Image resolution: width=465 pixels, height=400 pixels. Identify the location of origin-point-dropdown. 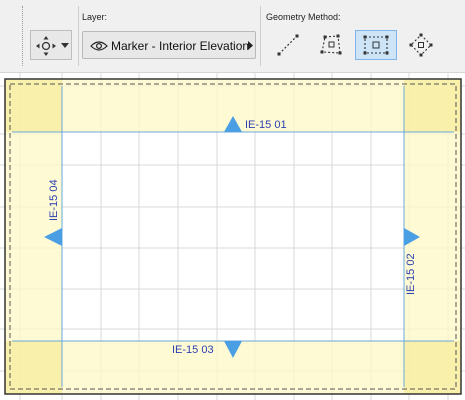
(51, 45).